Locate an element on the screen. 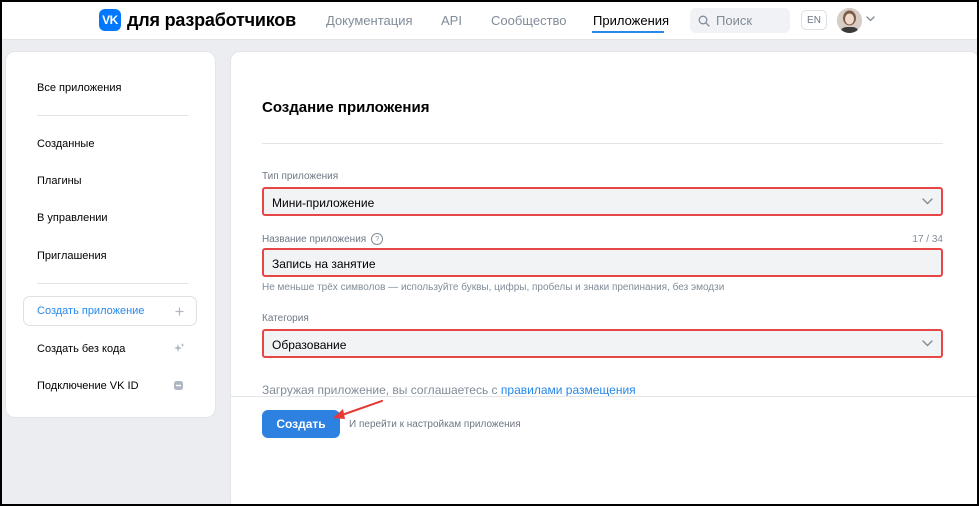 This screenshot has width=979, height=506. vkid-icon is located at coordinates (178, 385).